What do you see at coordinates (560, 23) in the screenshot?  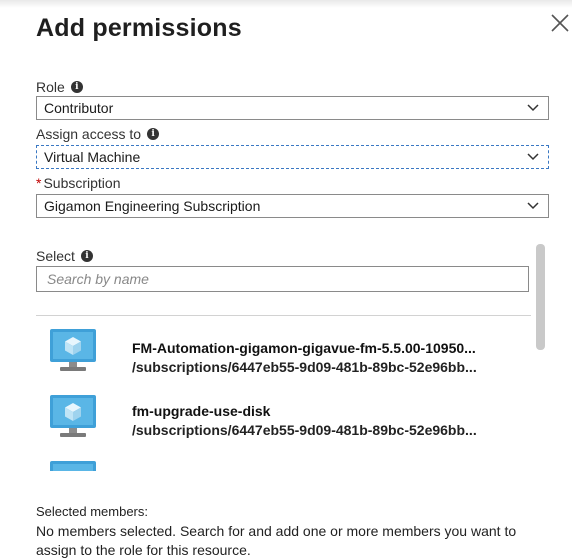 I see `close-icon` at bounding box center [560, 23].